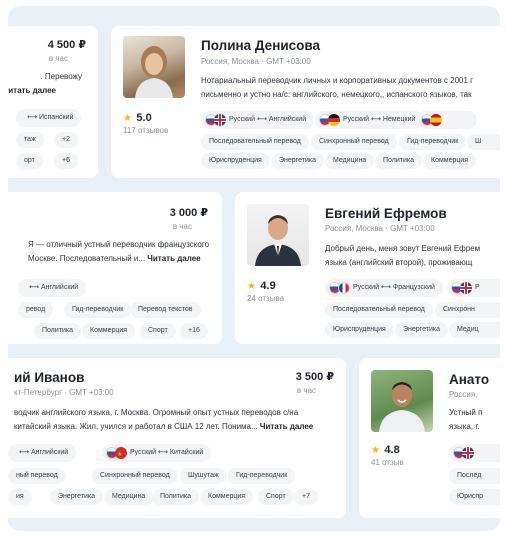 This screenshot has height=537, width=506. Describe the element at coordinates (334, 120) in the screenshot. I see `germany-flag-icon` at that location.